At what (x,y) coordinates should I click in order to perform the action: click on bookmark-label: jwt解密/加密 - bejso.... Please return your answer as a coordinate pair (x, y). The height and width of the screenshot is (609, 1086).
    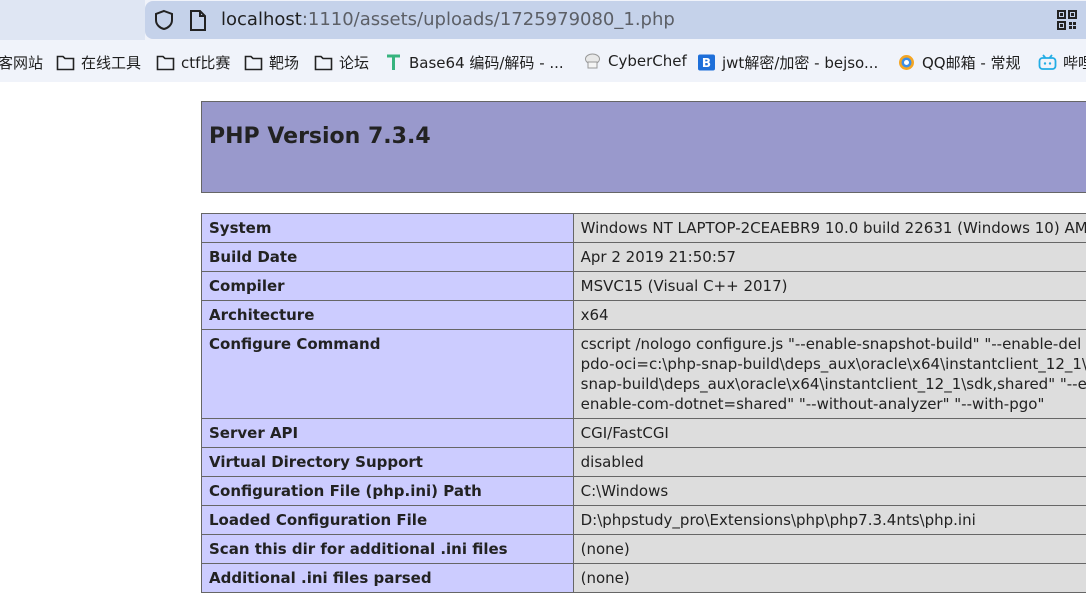
    Looking at the image, I should click on (800, 63).